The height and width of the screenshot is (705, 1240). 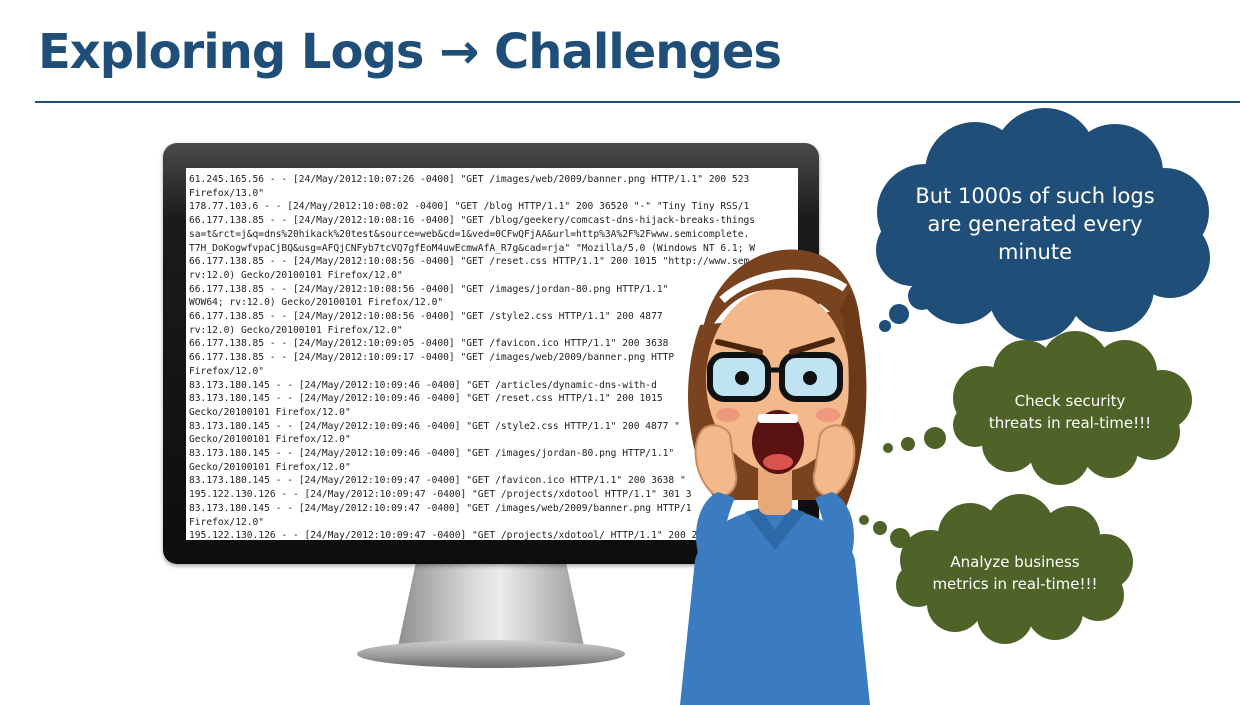 I want to click on blue-bubble-line: are generated every, so click(x=1035, y=224).